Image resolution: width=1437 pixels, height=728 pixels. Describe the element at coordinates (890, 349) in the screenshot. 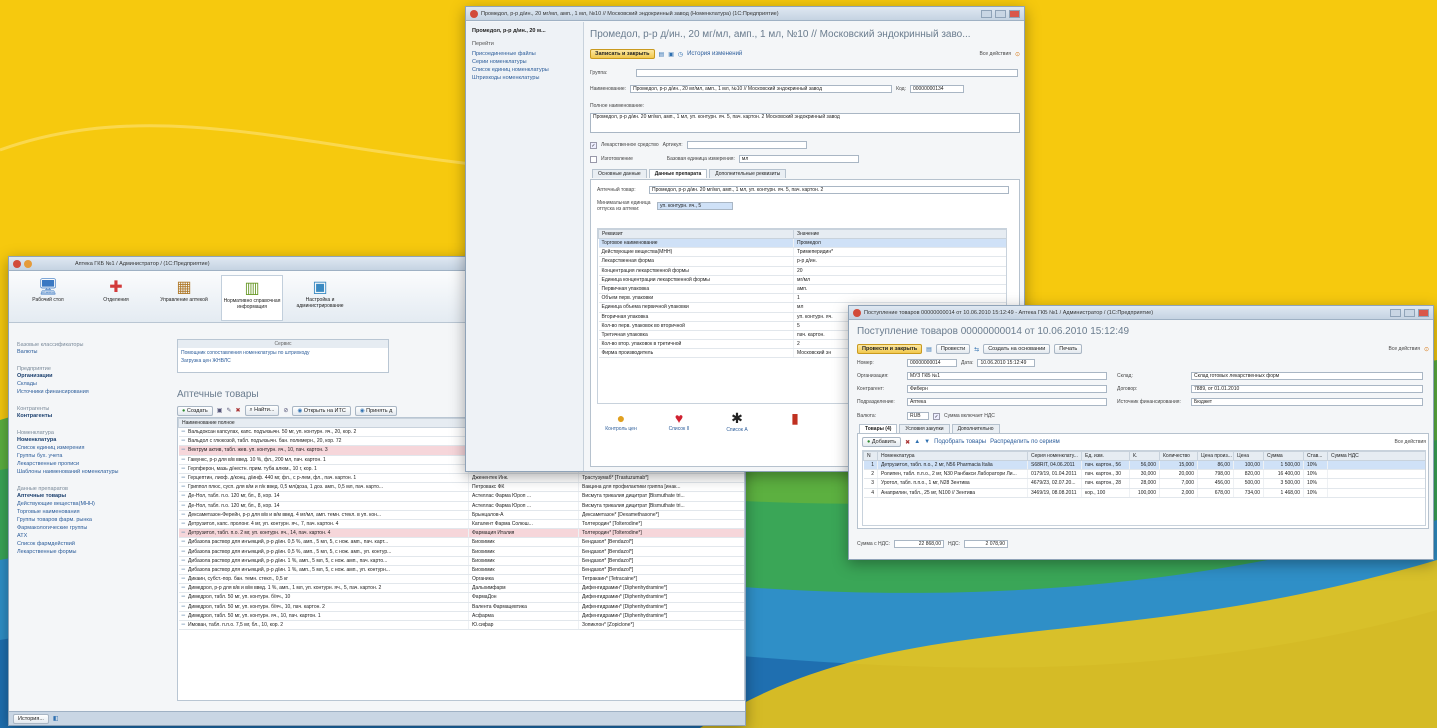

I see `post-close-button: Провести и закрыть` at that location.